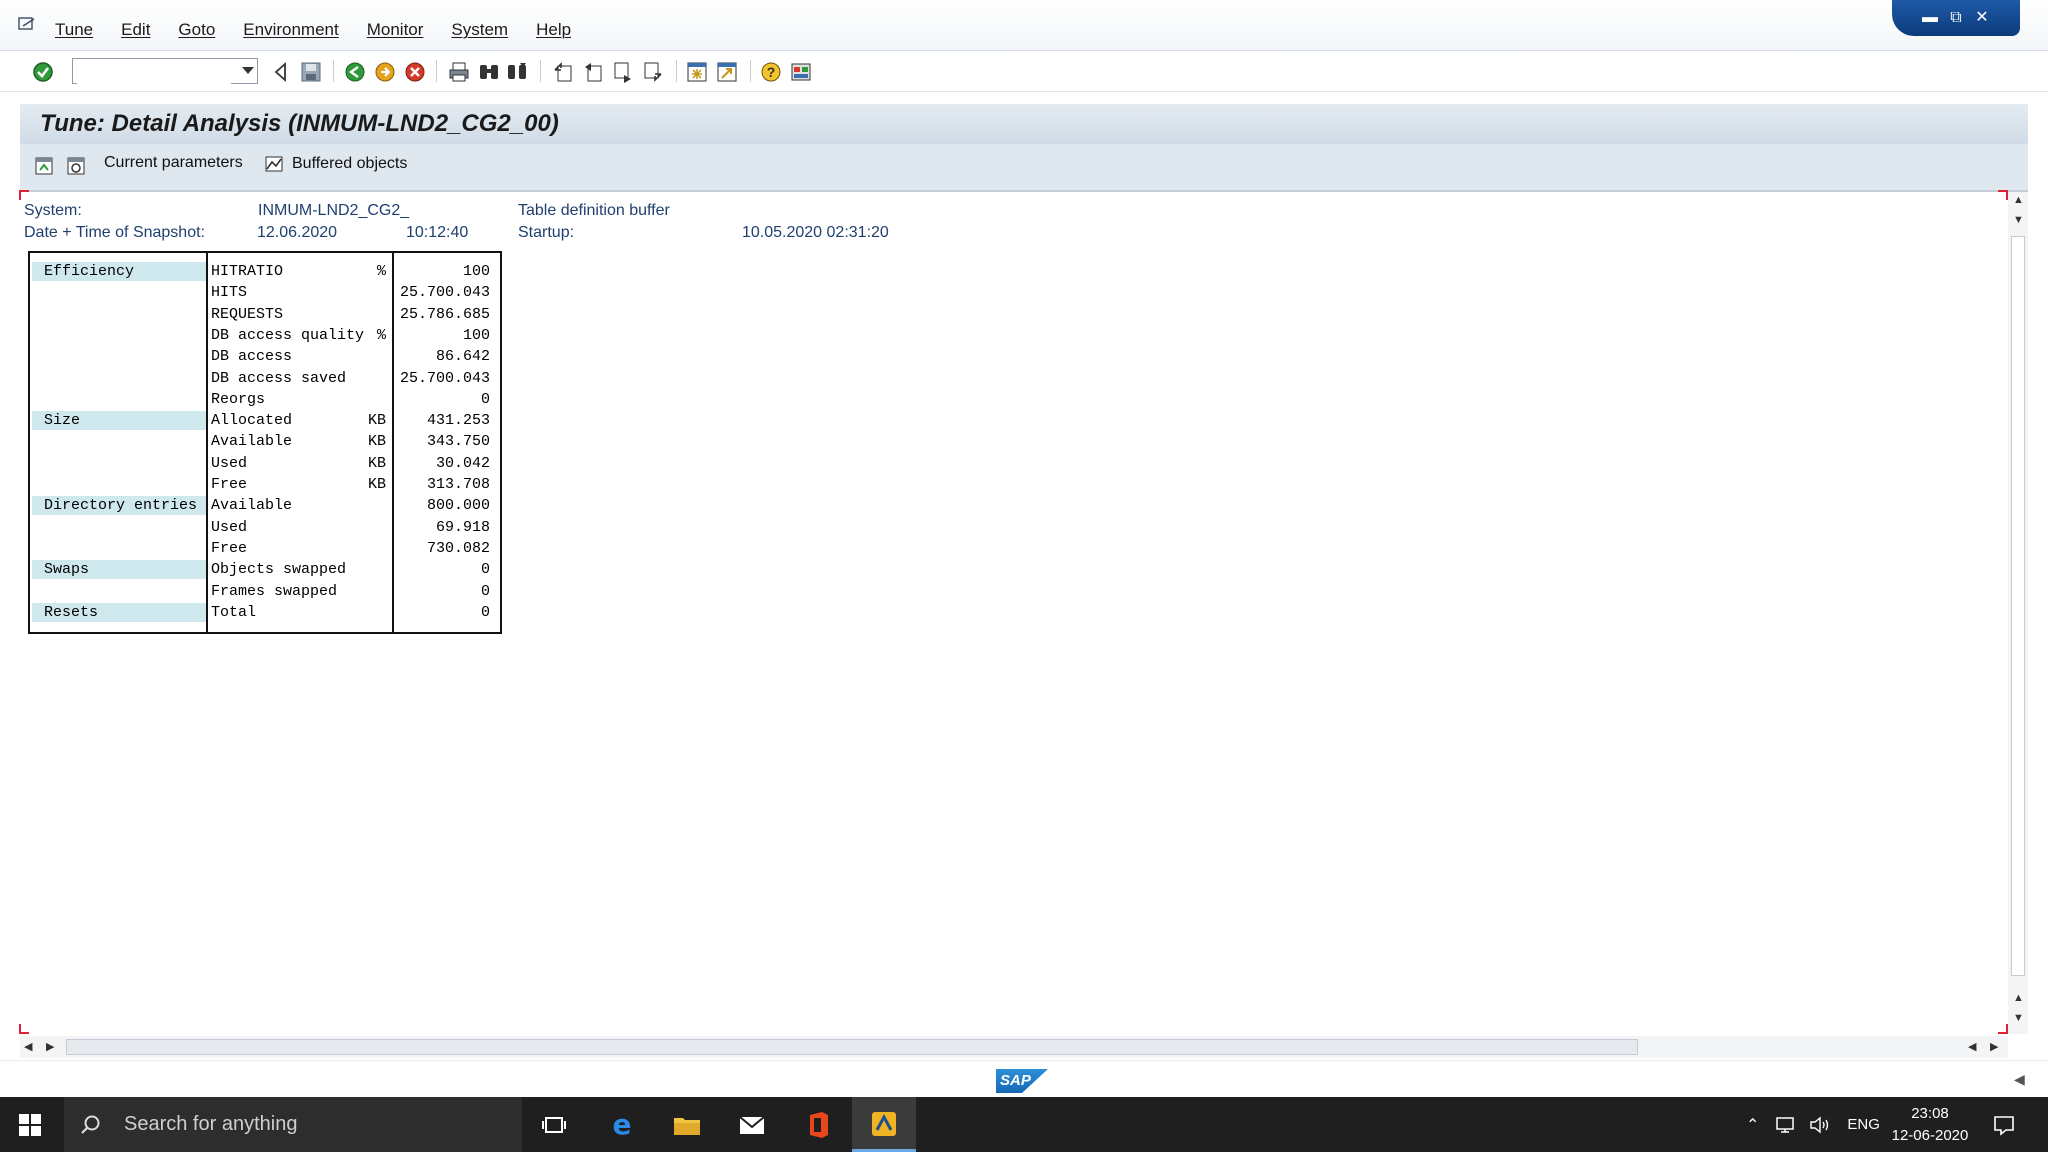 This screenshot has height=1152, width=2048. What do you see at coordinates (546, 232) in the screenshot?
I see `startup-label: Startup:` at bounding box center [546, 232].